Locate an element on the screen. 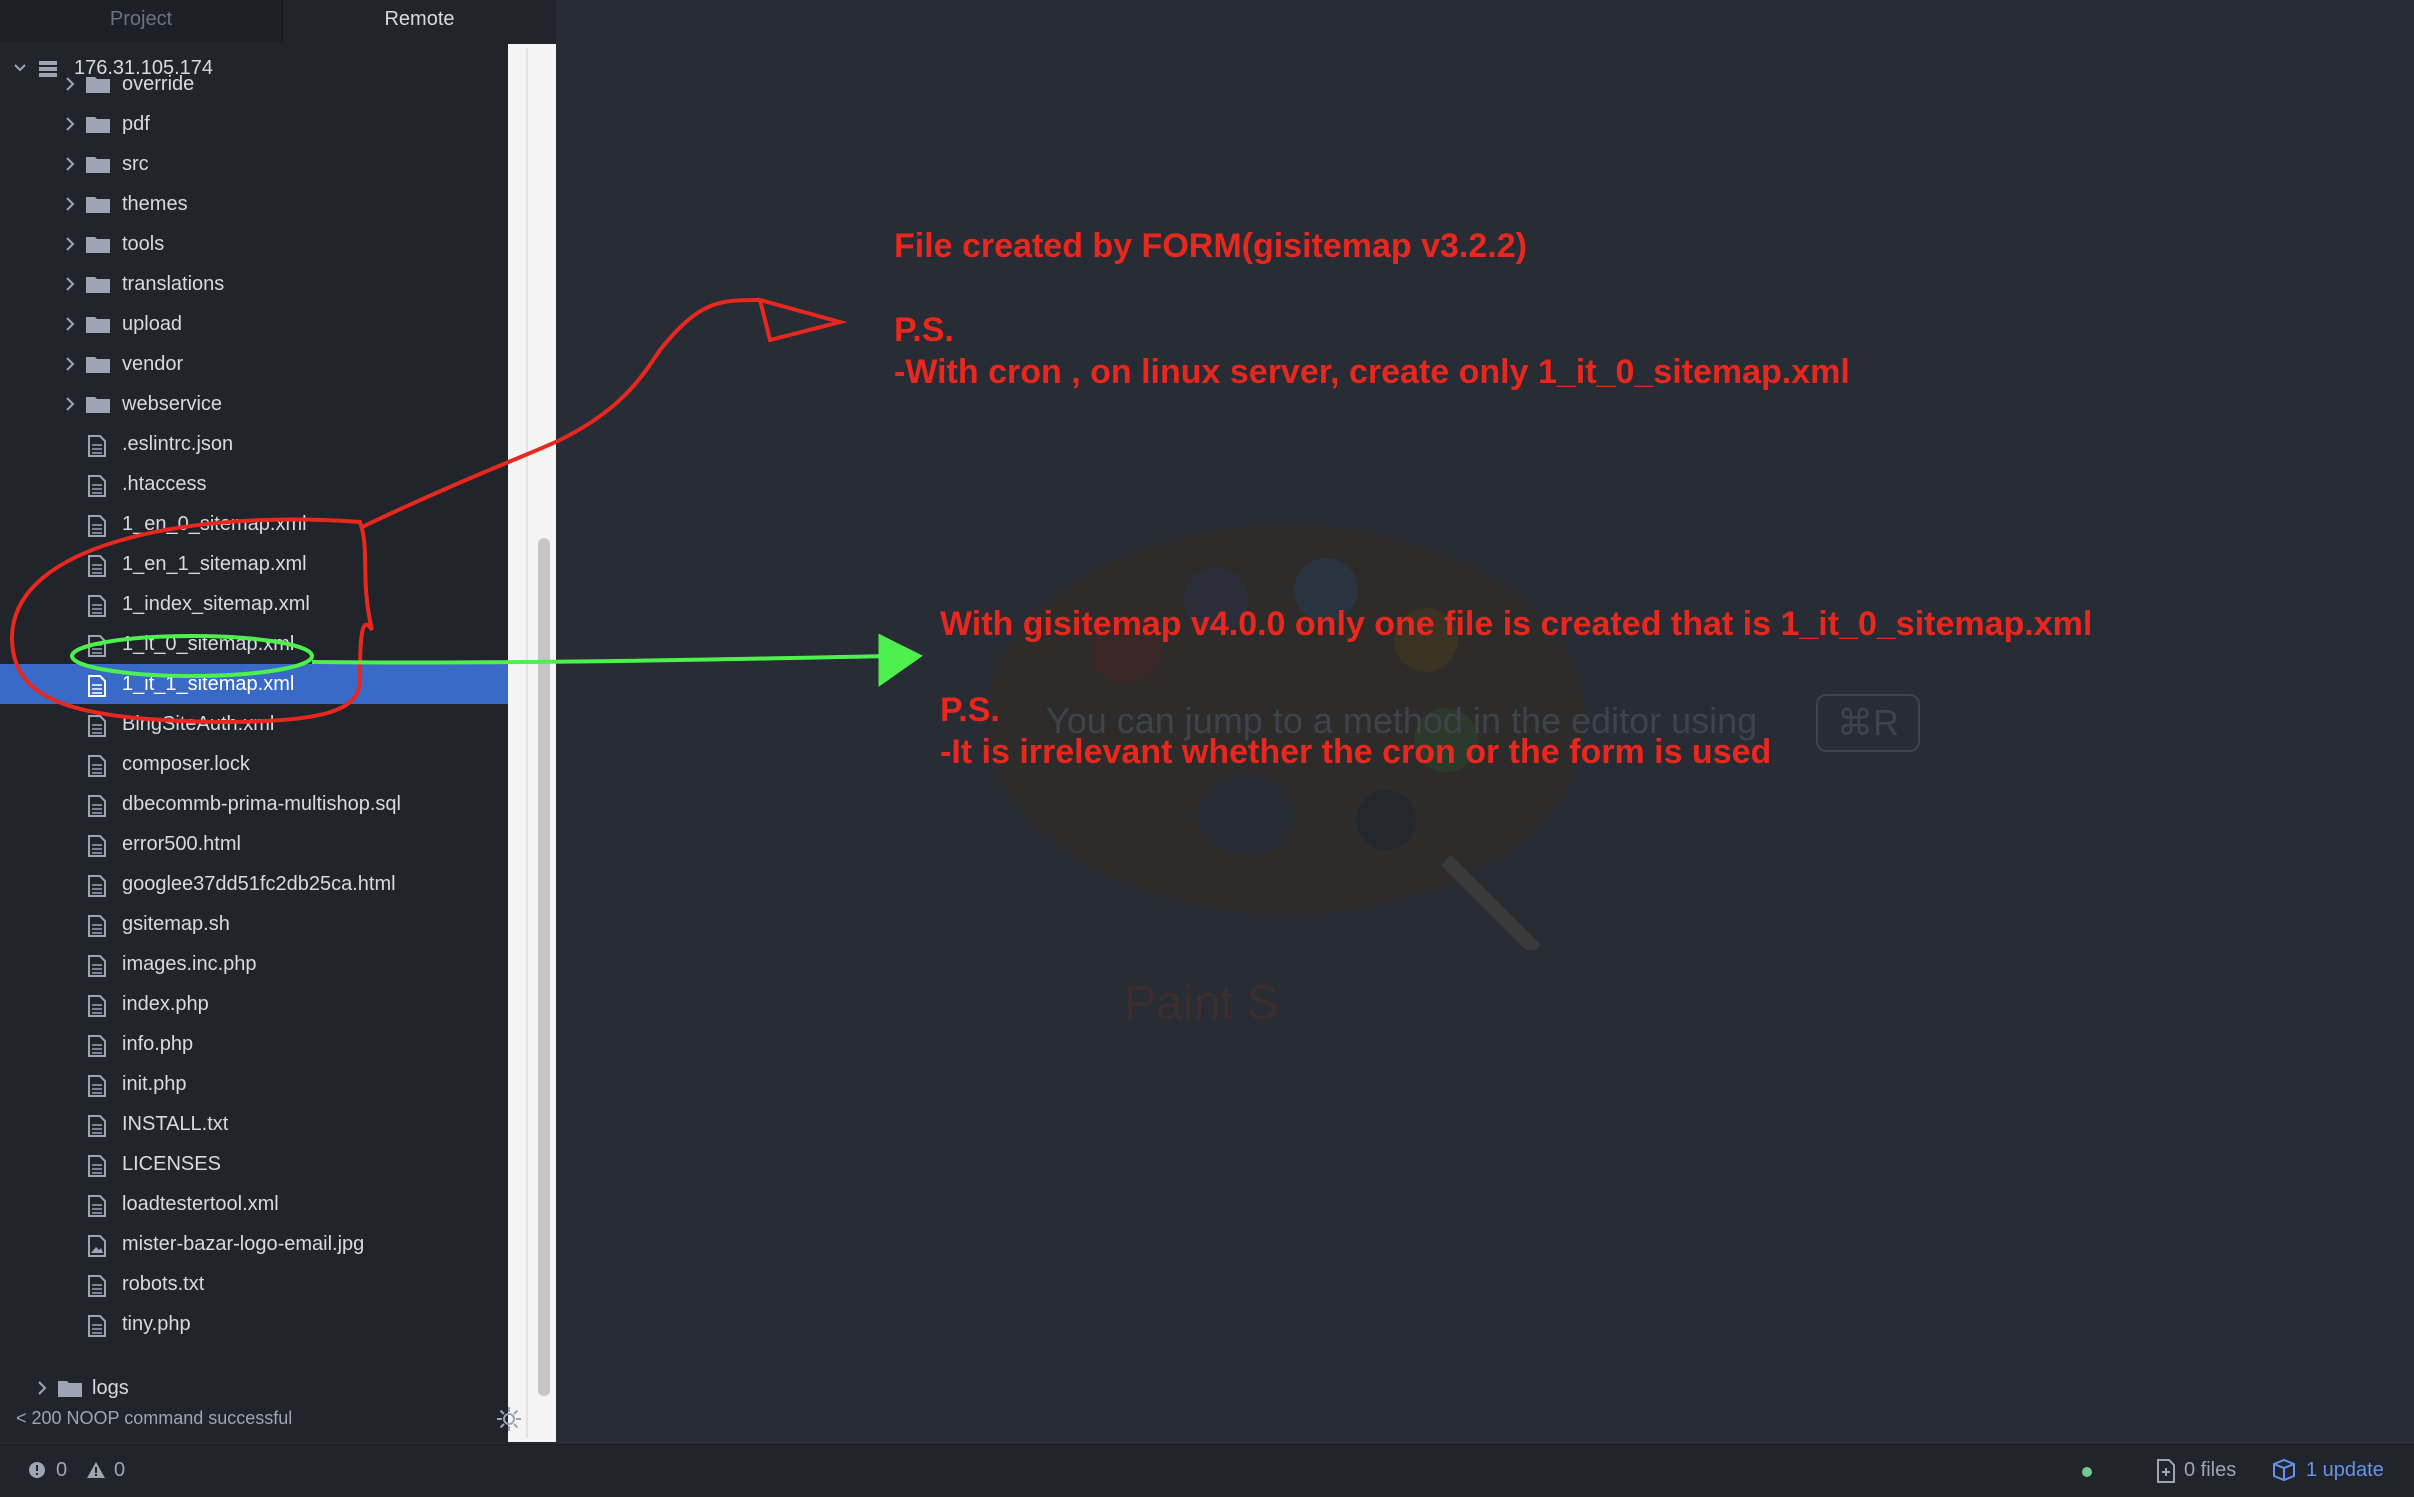 The height and width of the screenshot is (1497, 2414). status-dot-icon is located at coordinates (2087, 1472).